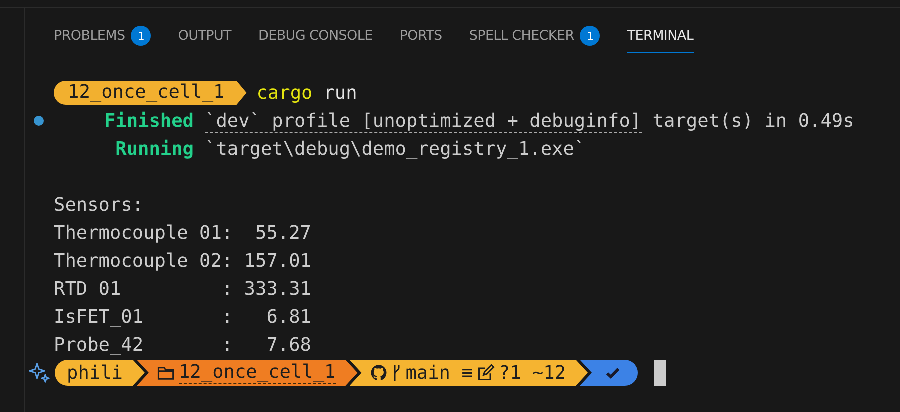  Describe the element at coordinates (39, 121) in the screenshot. I see `command-decoration-icon` at that location.